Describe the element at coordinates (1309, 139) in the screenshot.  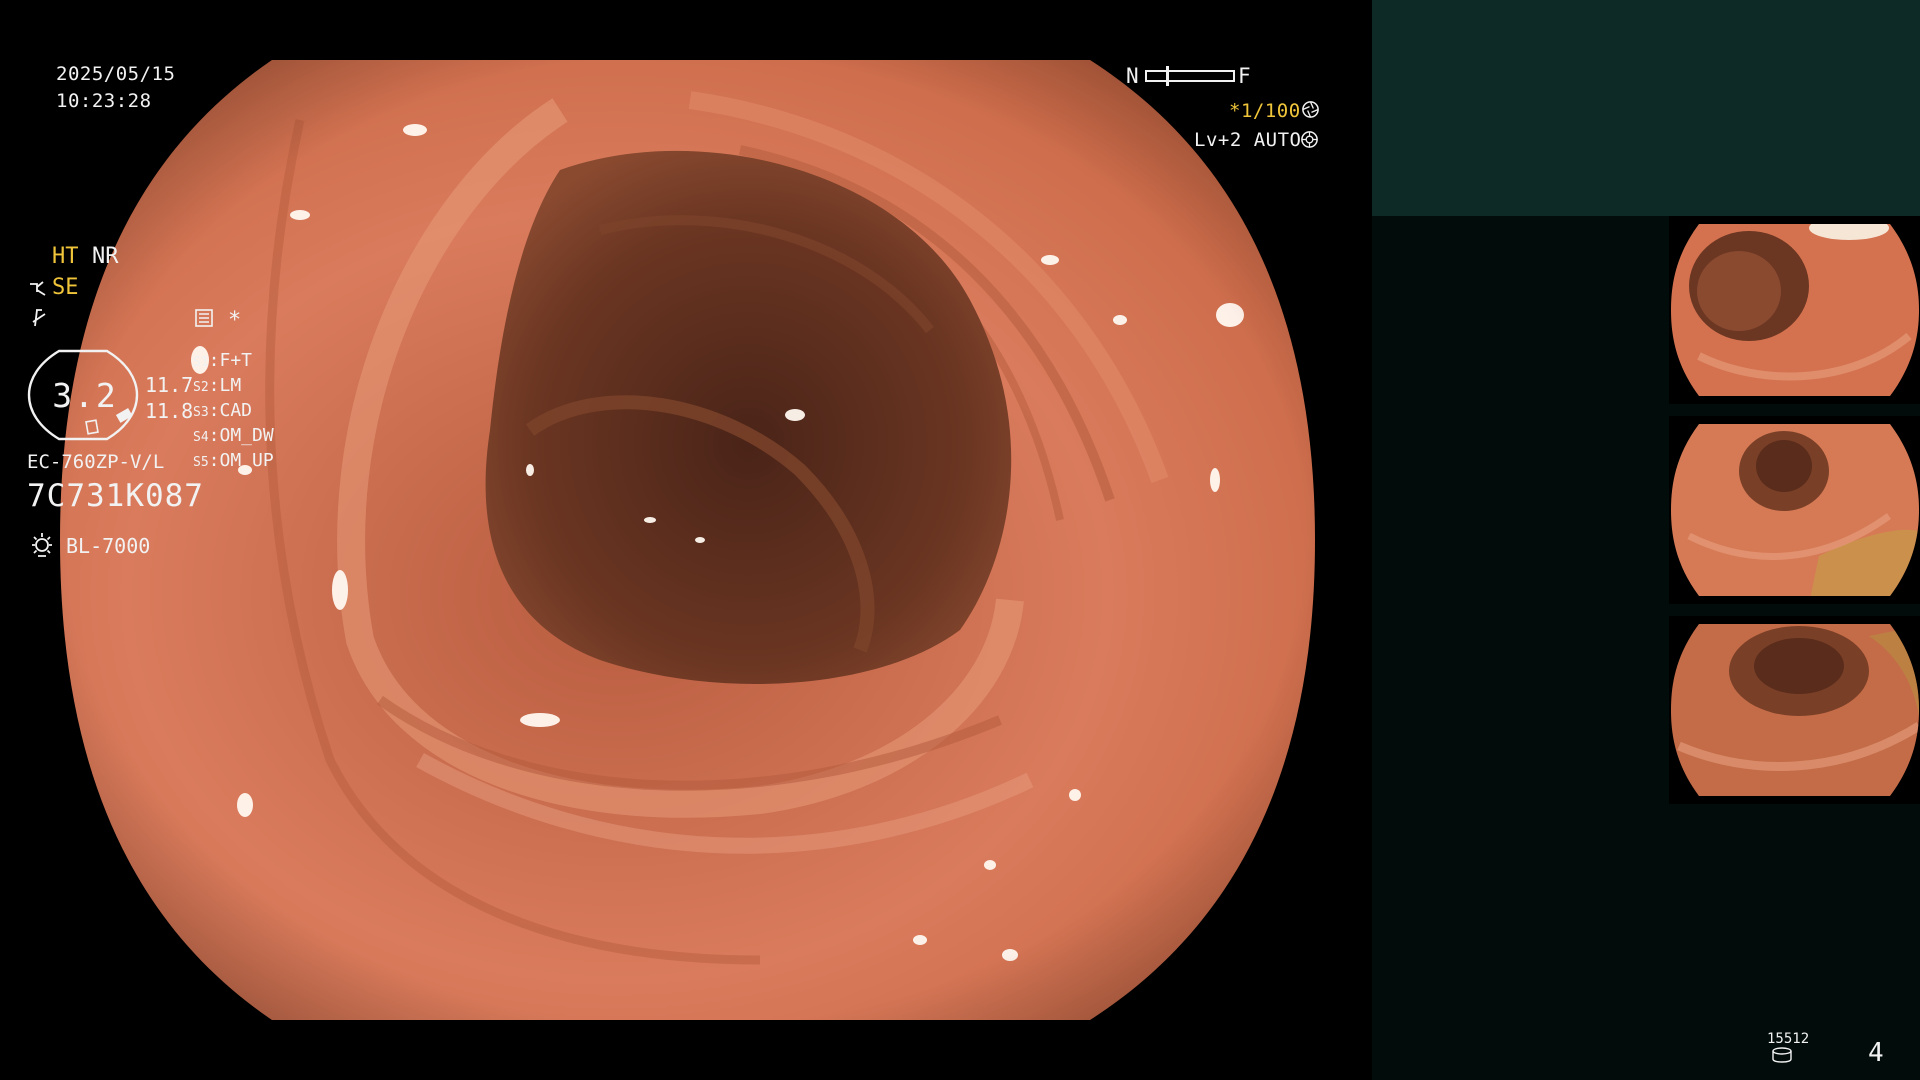
I see `iris-icon` at that location.